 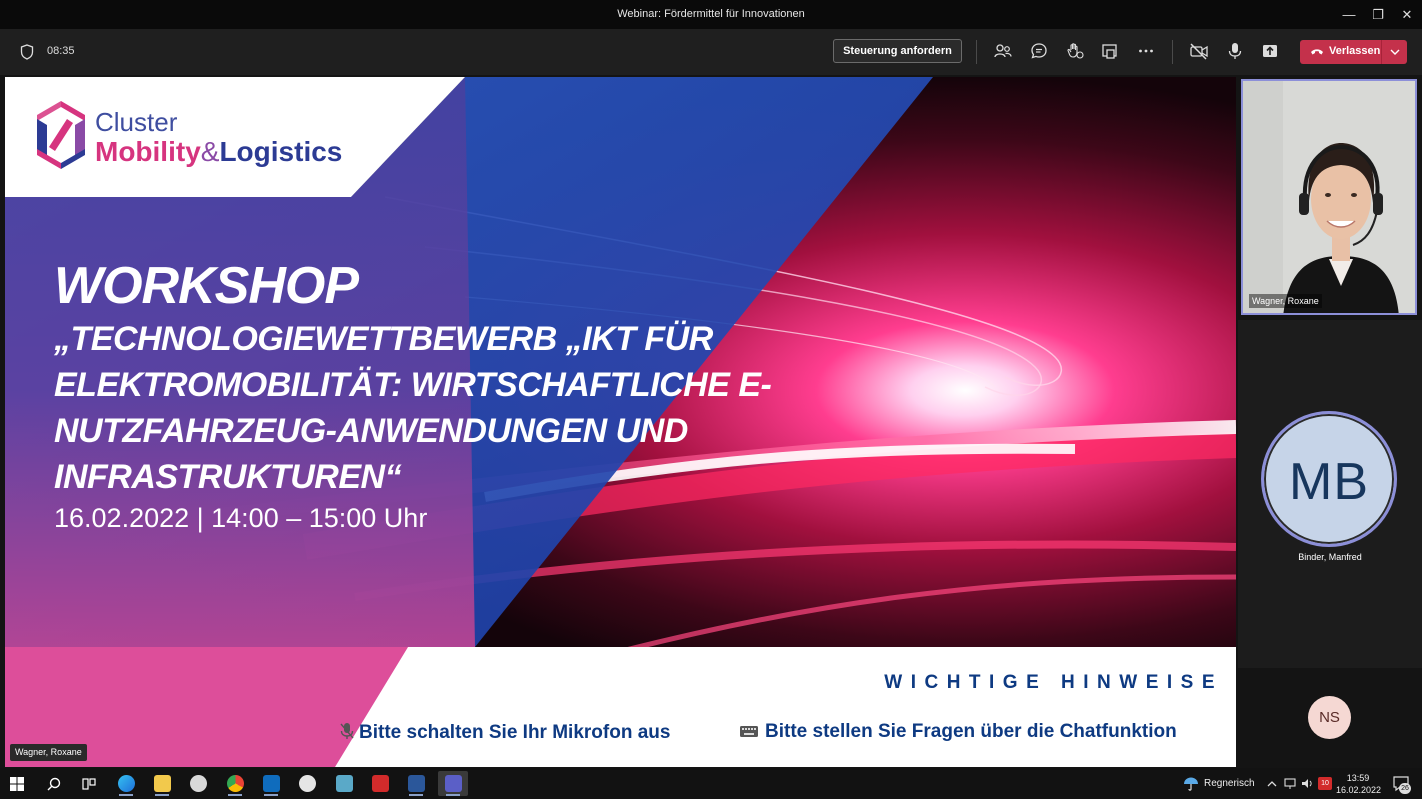 I want to click on request-control-button: Steuerung anfordern, so click(x=897, y=51).